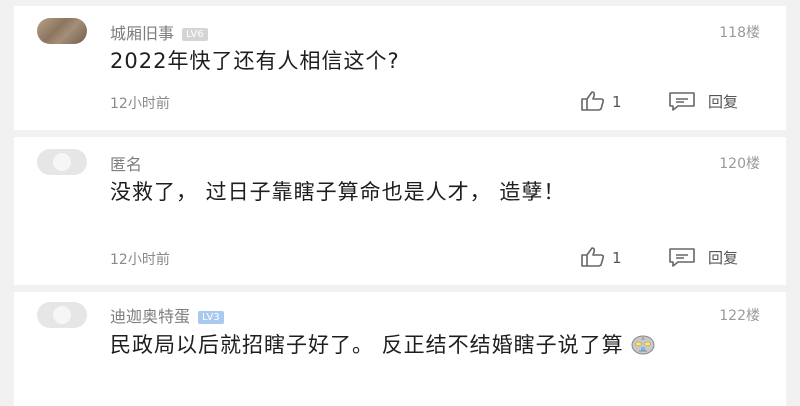  I want to click on username-text: 迪迦奥特蛋, so click(150, 316).